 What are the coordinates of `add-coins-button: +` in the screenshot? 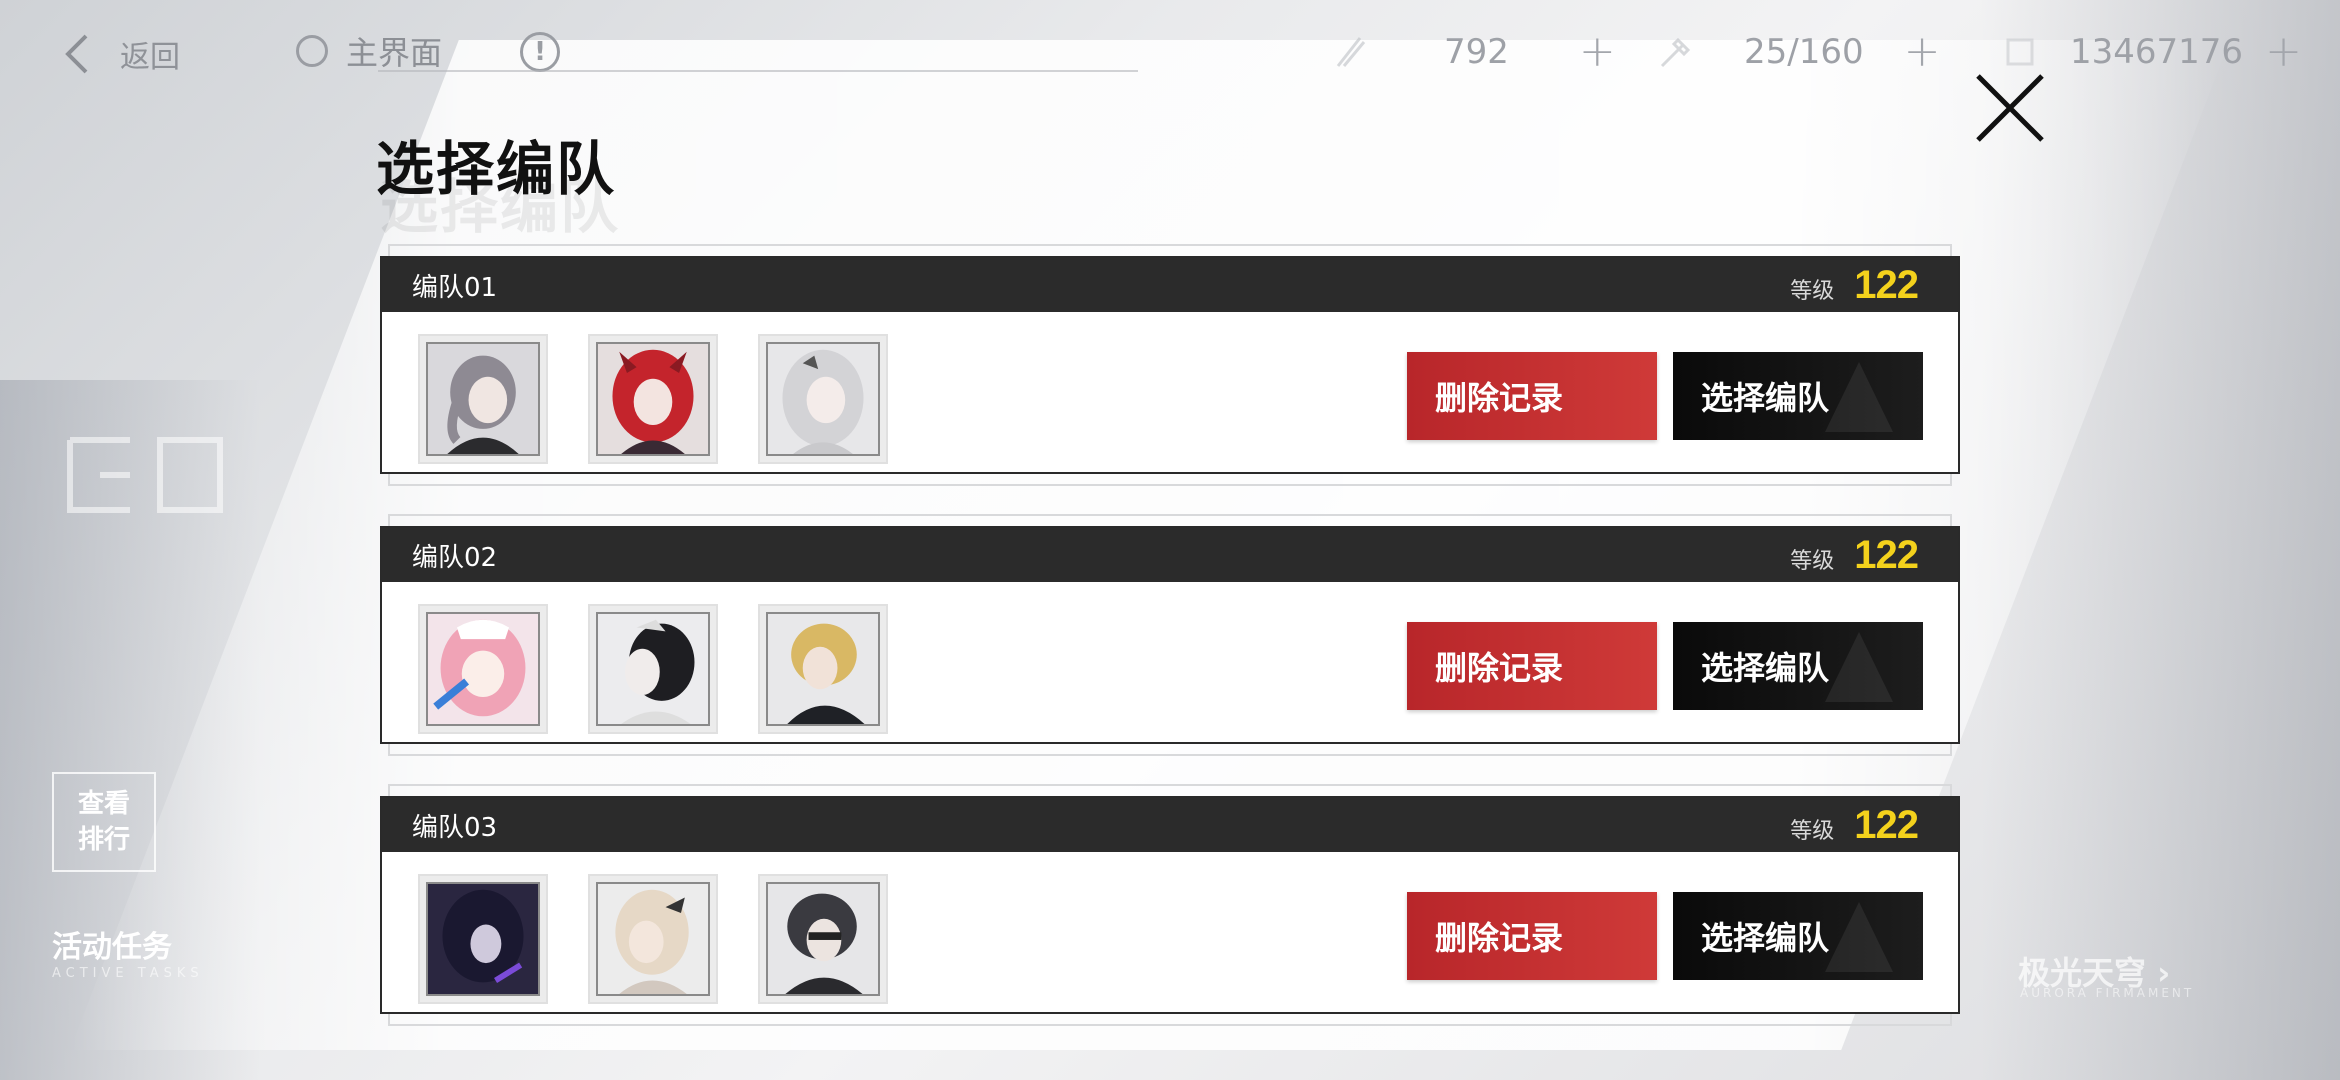 It's located at (2283, 52).